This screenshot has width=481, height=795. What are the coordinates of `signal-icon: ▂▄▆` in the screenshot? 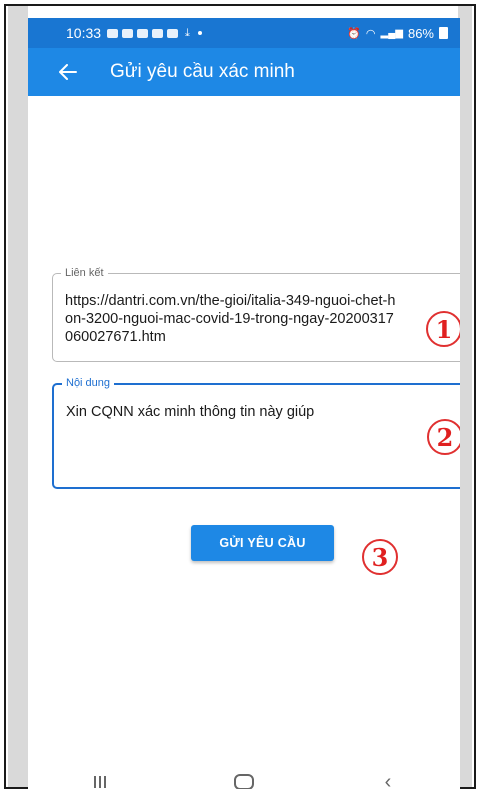 It's located at (391, 33).